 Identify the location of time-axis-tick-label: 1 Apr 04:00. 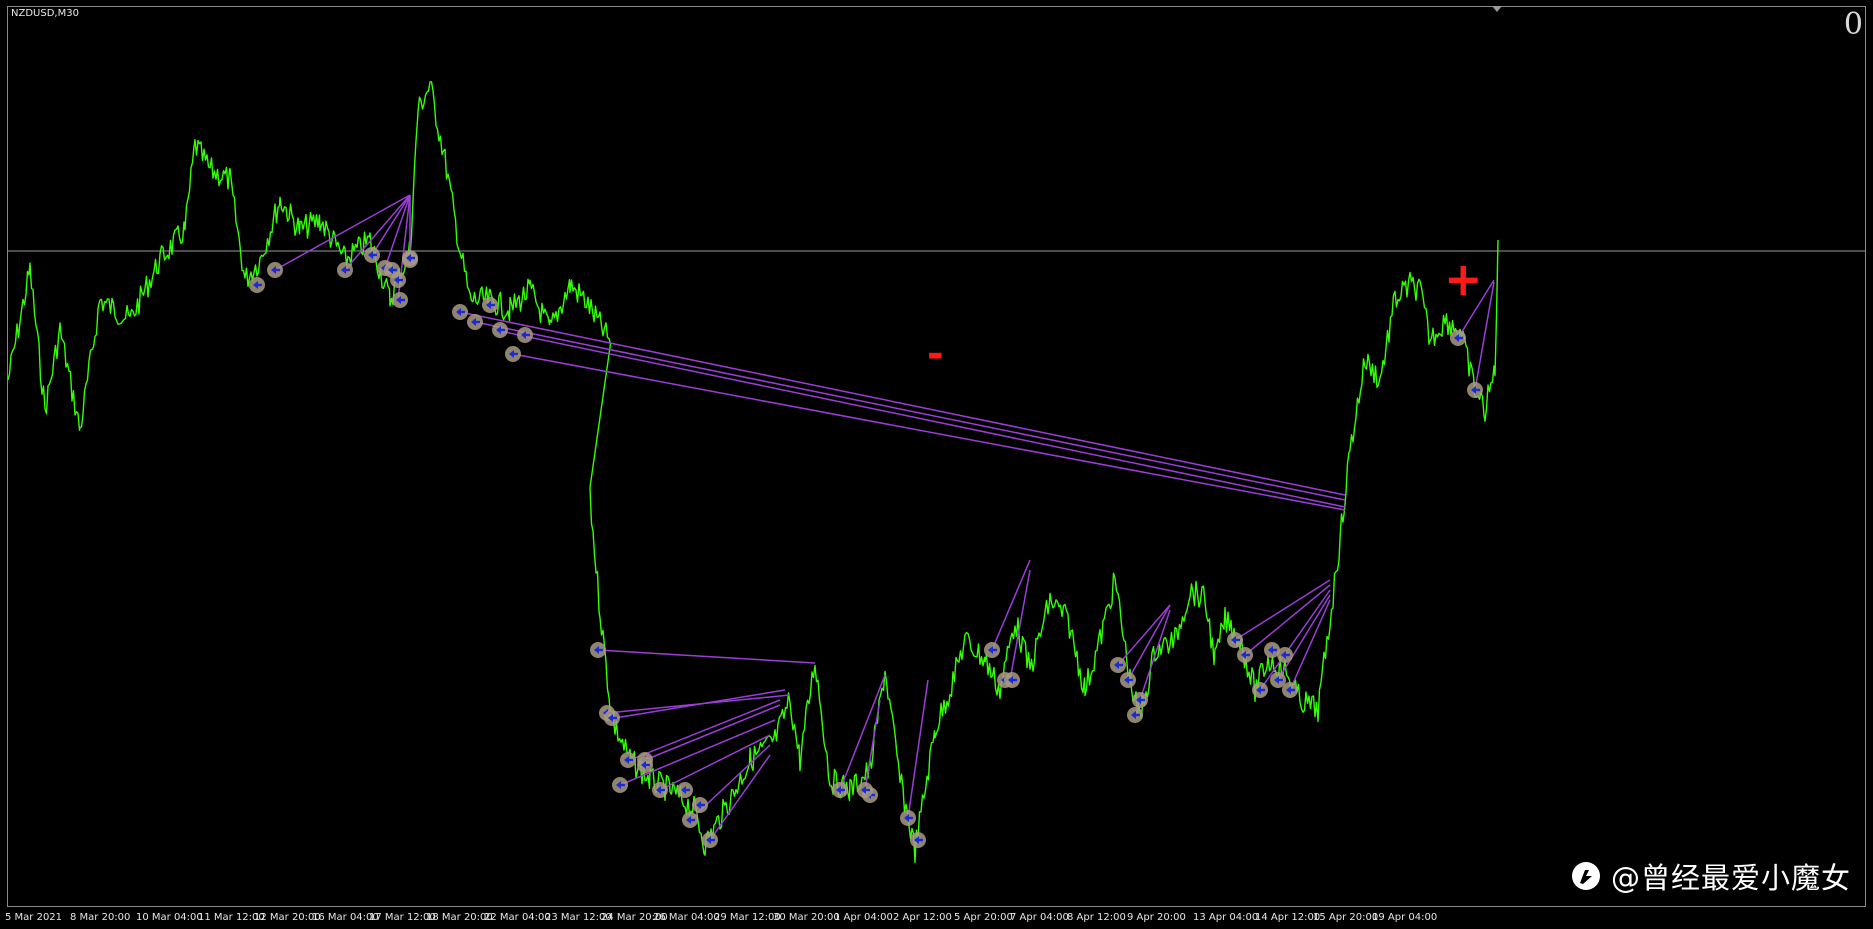
(863, 917).